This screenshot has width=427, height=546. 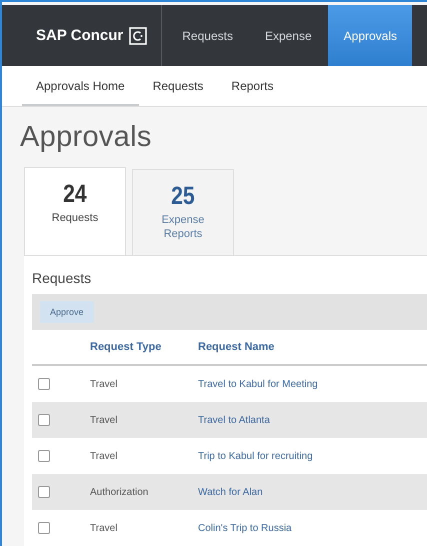 What do you see at coordinates (312, 420) in the screenshot?
I see `request-link: Travel to Atlanta` at bounding box center [312, 420].